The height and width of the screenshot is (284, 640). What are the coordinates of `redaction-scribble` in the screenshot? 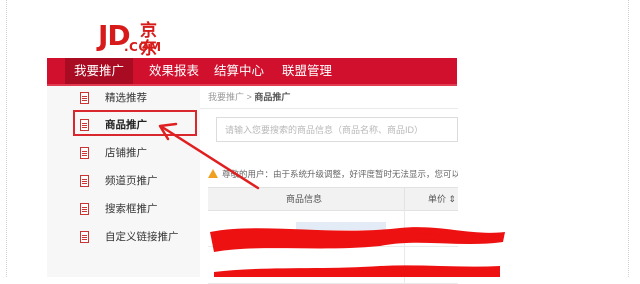 It's located at (357, 252).